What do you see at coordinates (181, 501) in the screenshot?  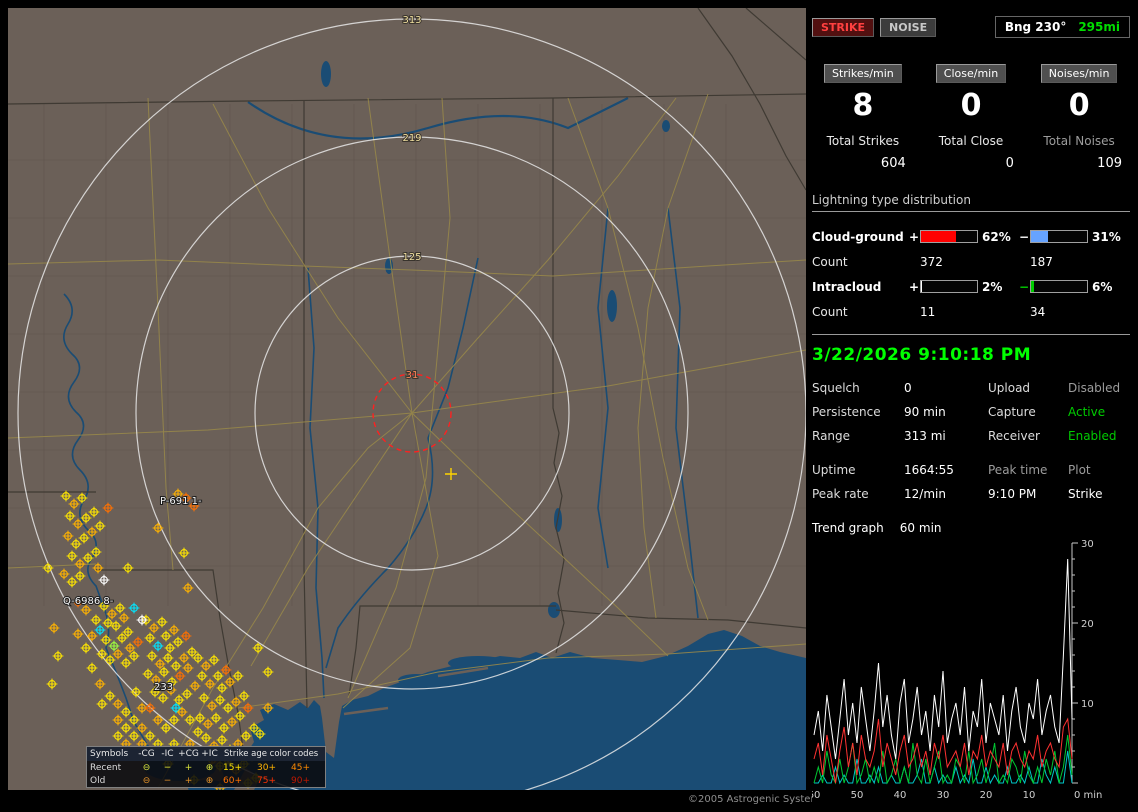 I see `svg-text: P-691 1-` at bounding box center [181, 501].